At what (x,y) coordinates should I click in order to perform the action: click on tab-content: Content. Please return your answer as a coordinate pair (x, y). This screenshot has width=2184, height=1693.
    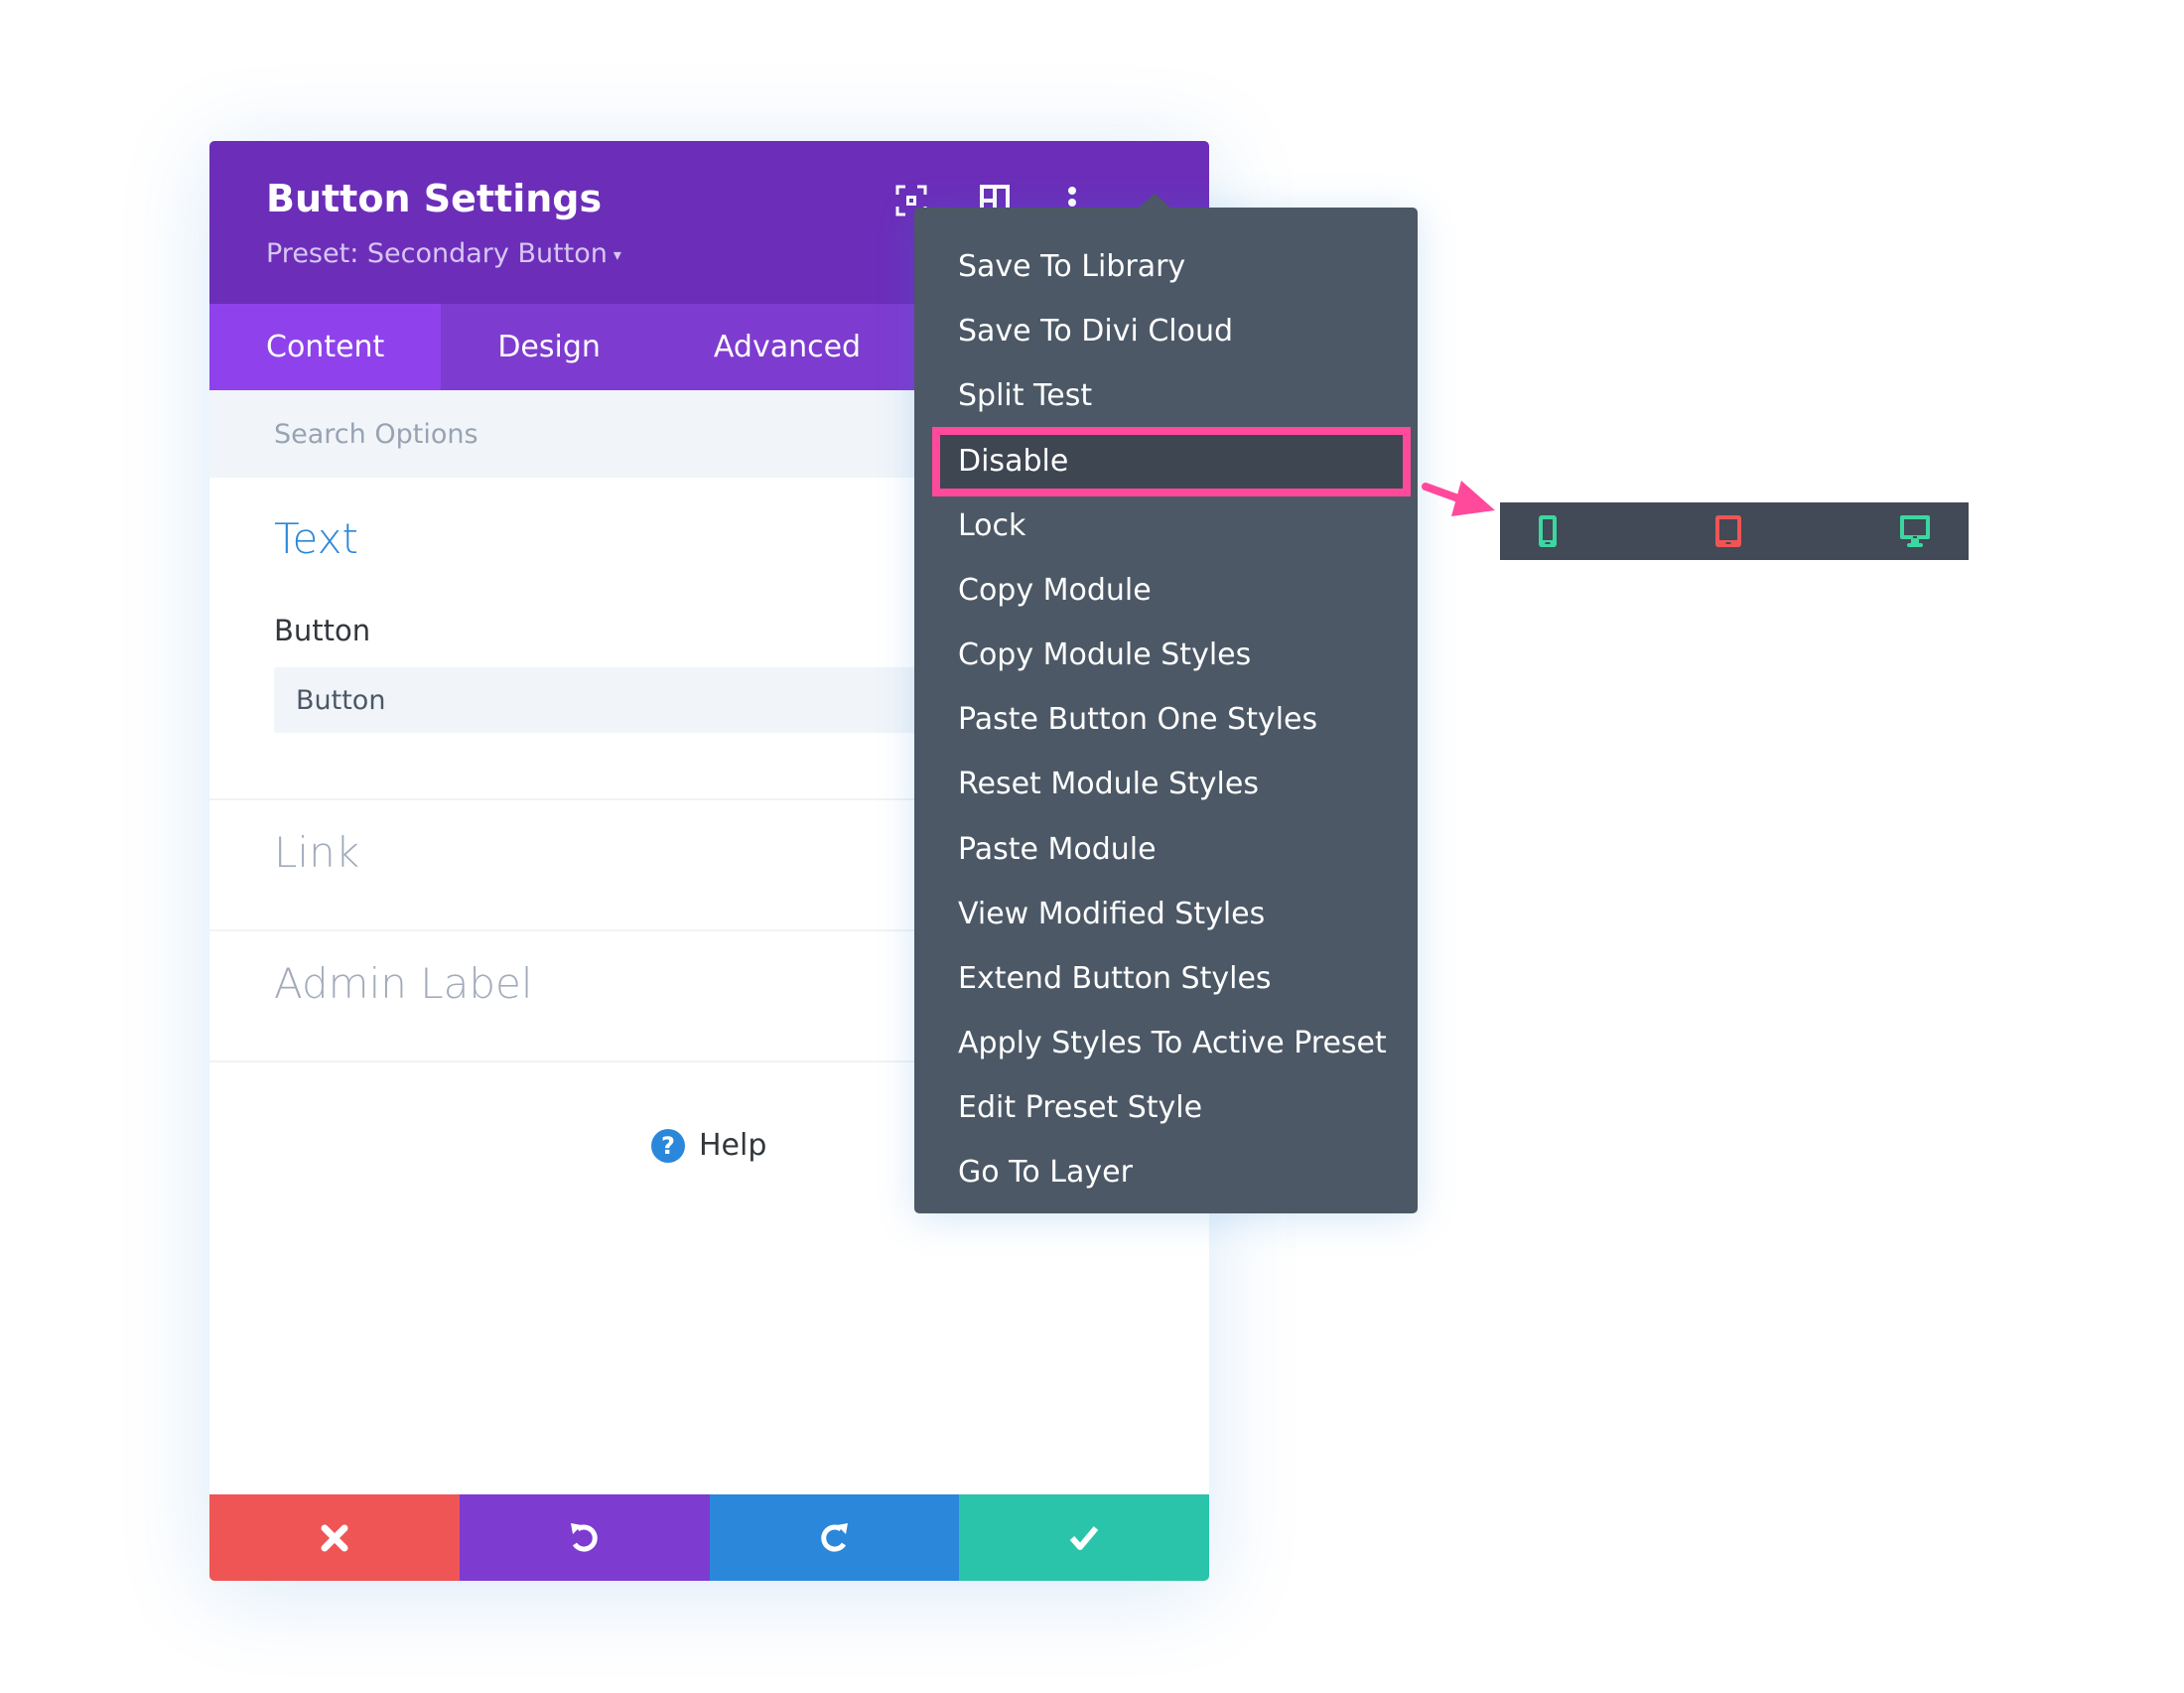
    Looking at the image, I should click on (325, 347).